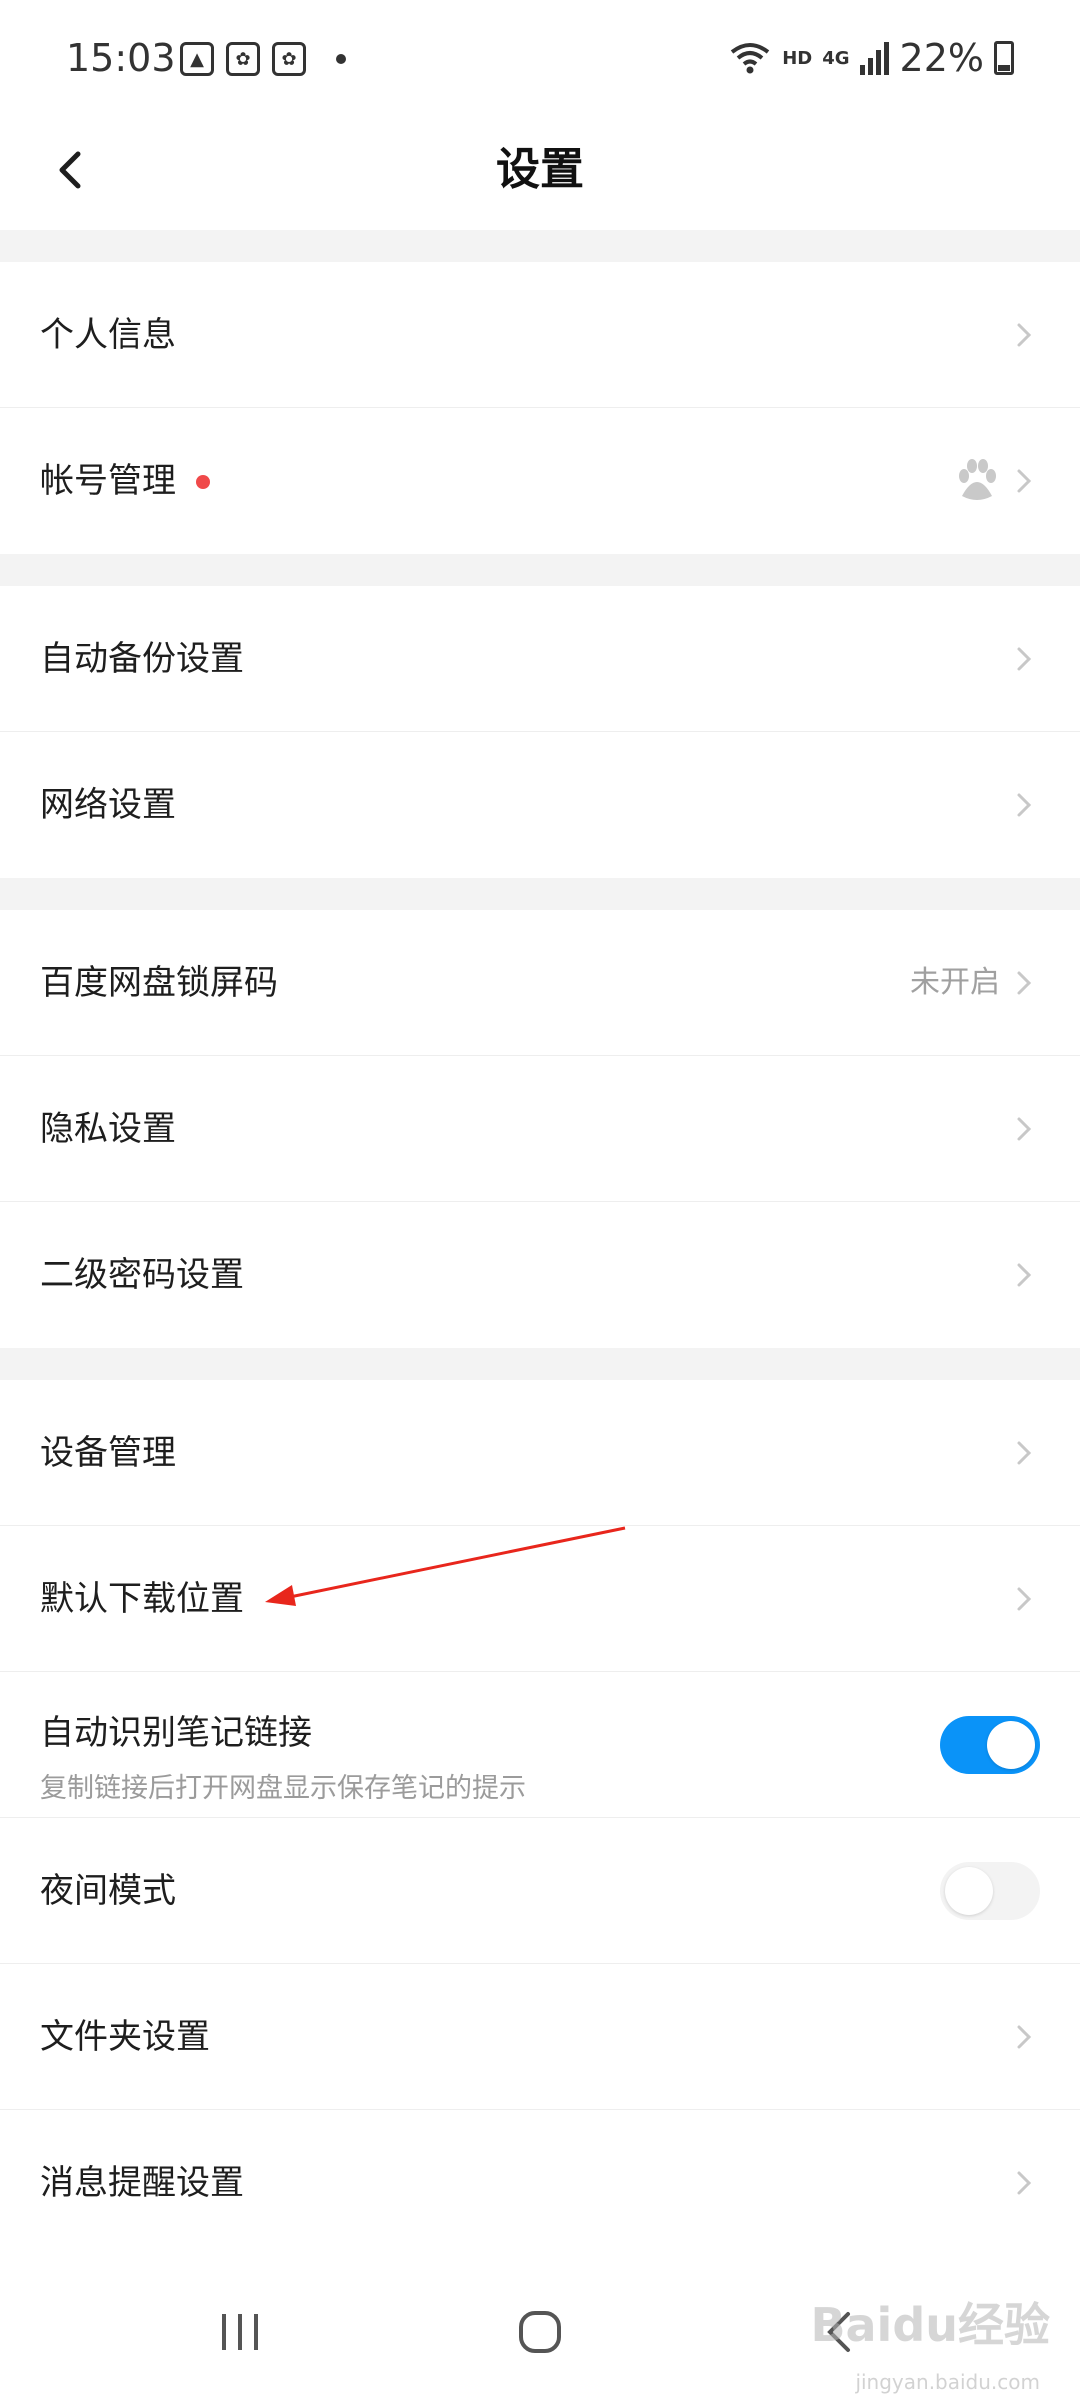 This screenshot has width=1080, height=2400. I want to click on settings-row-secondary-password: 二级密码设置, so click(540, 1275).